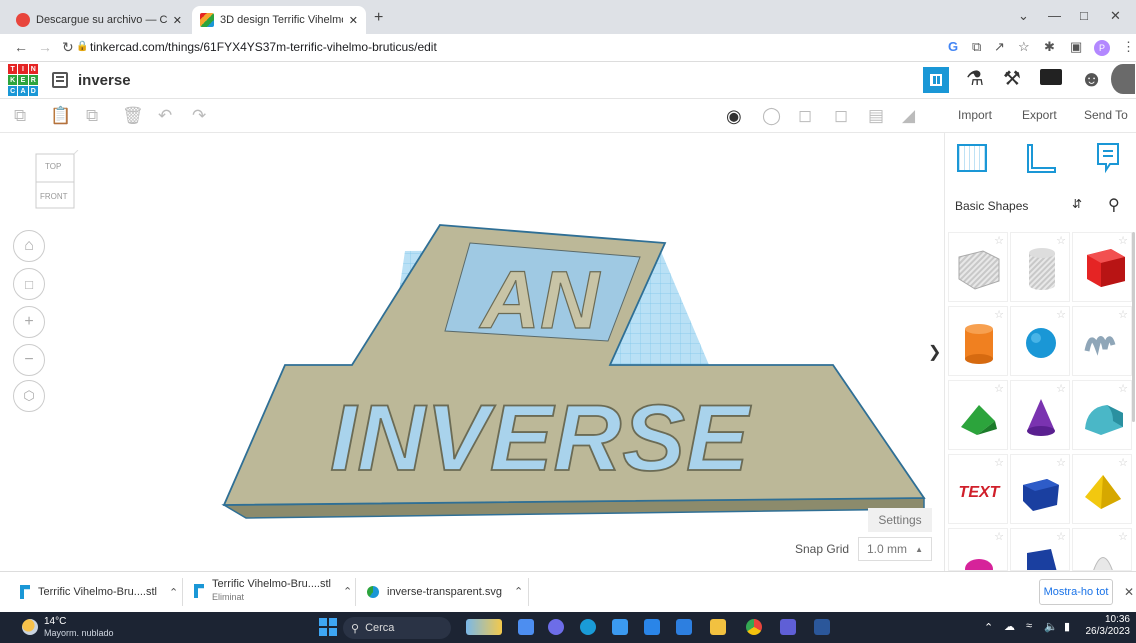 The image size is (1136, 643). I want to click on design-title: inverse, so click(104, 80).